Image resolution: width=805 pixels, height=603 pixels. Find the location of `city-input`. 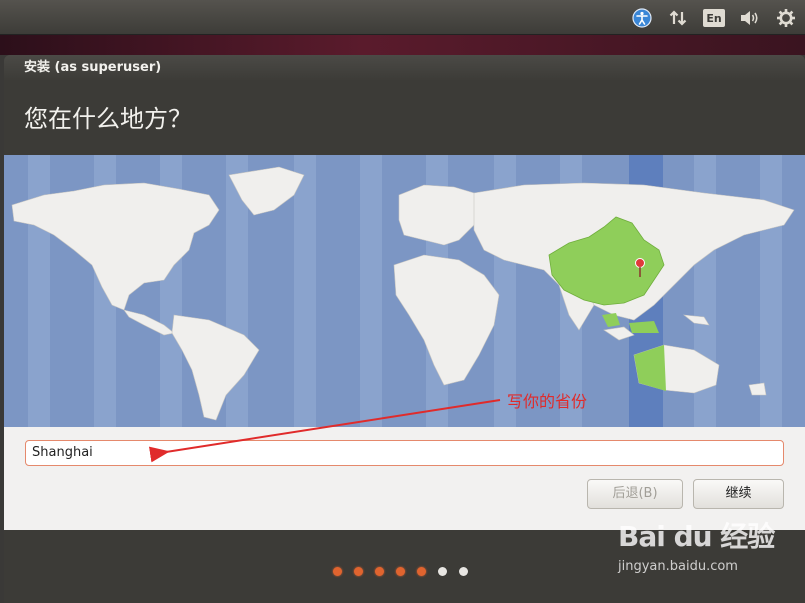

city-input is located at coordinates (404, 453).